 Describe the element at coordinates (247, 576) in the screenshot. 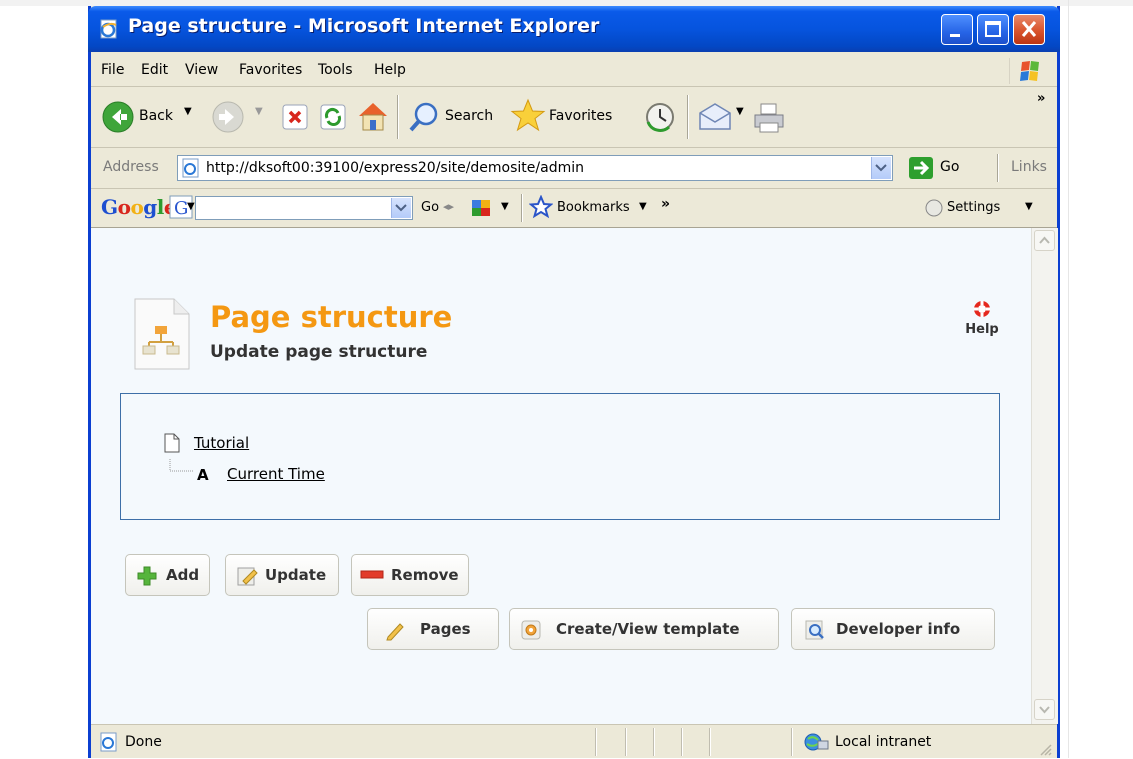

I see `edit-note-icon` at that location.